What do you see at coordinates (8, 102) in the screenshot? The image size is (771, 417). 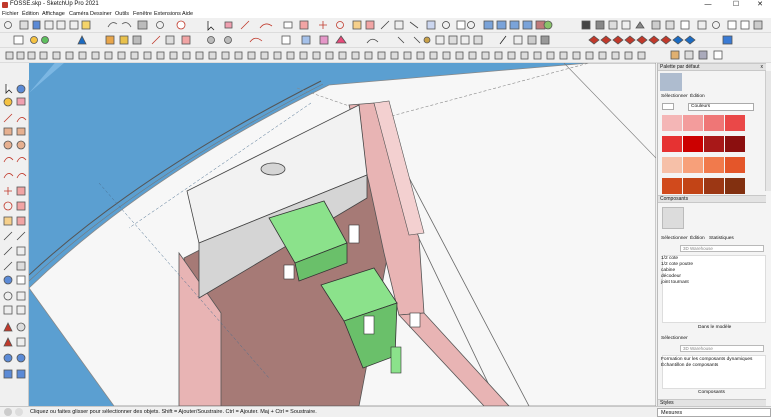 I see `paint-tool-icon` at bounding box center [8, 102].